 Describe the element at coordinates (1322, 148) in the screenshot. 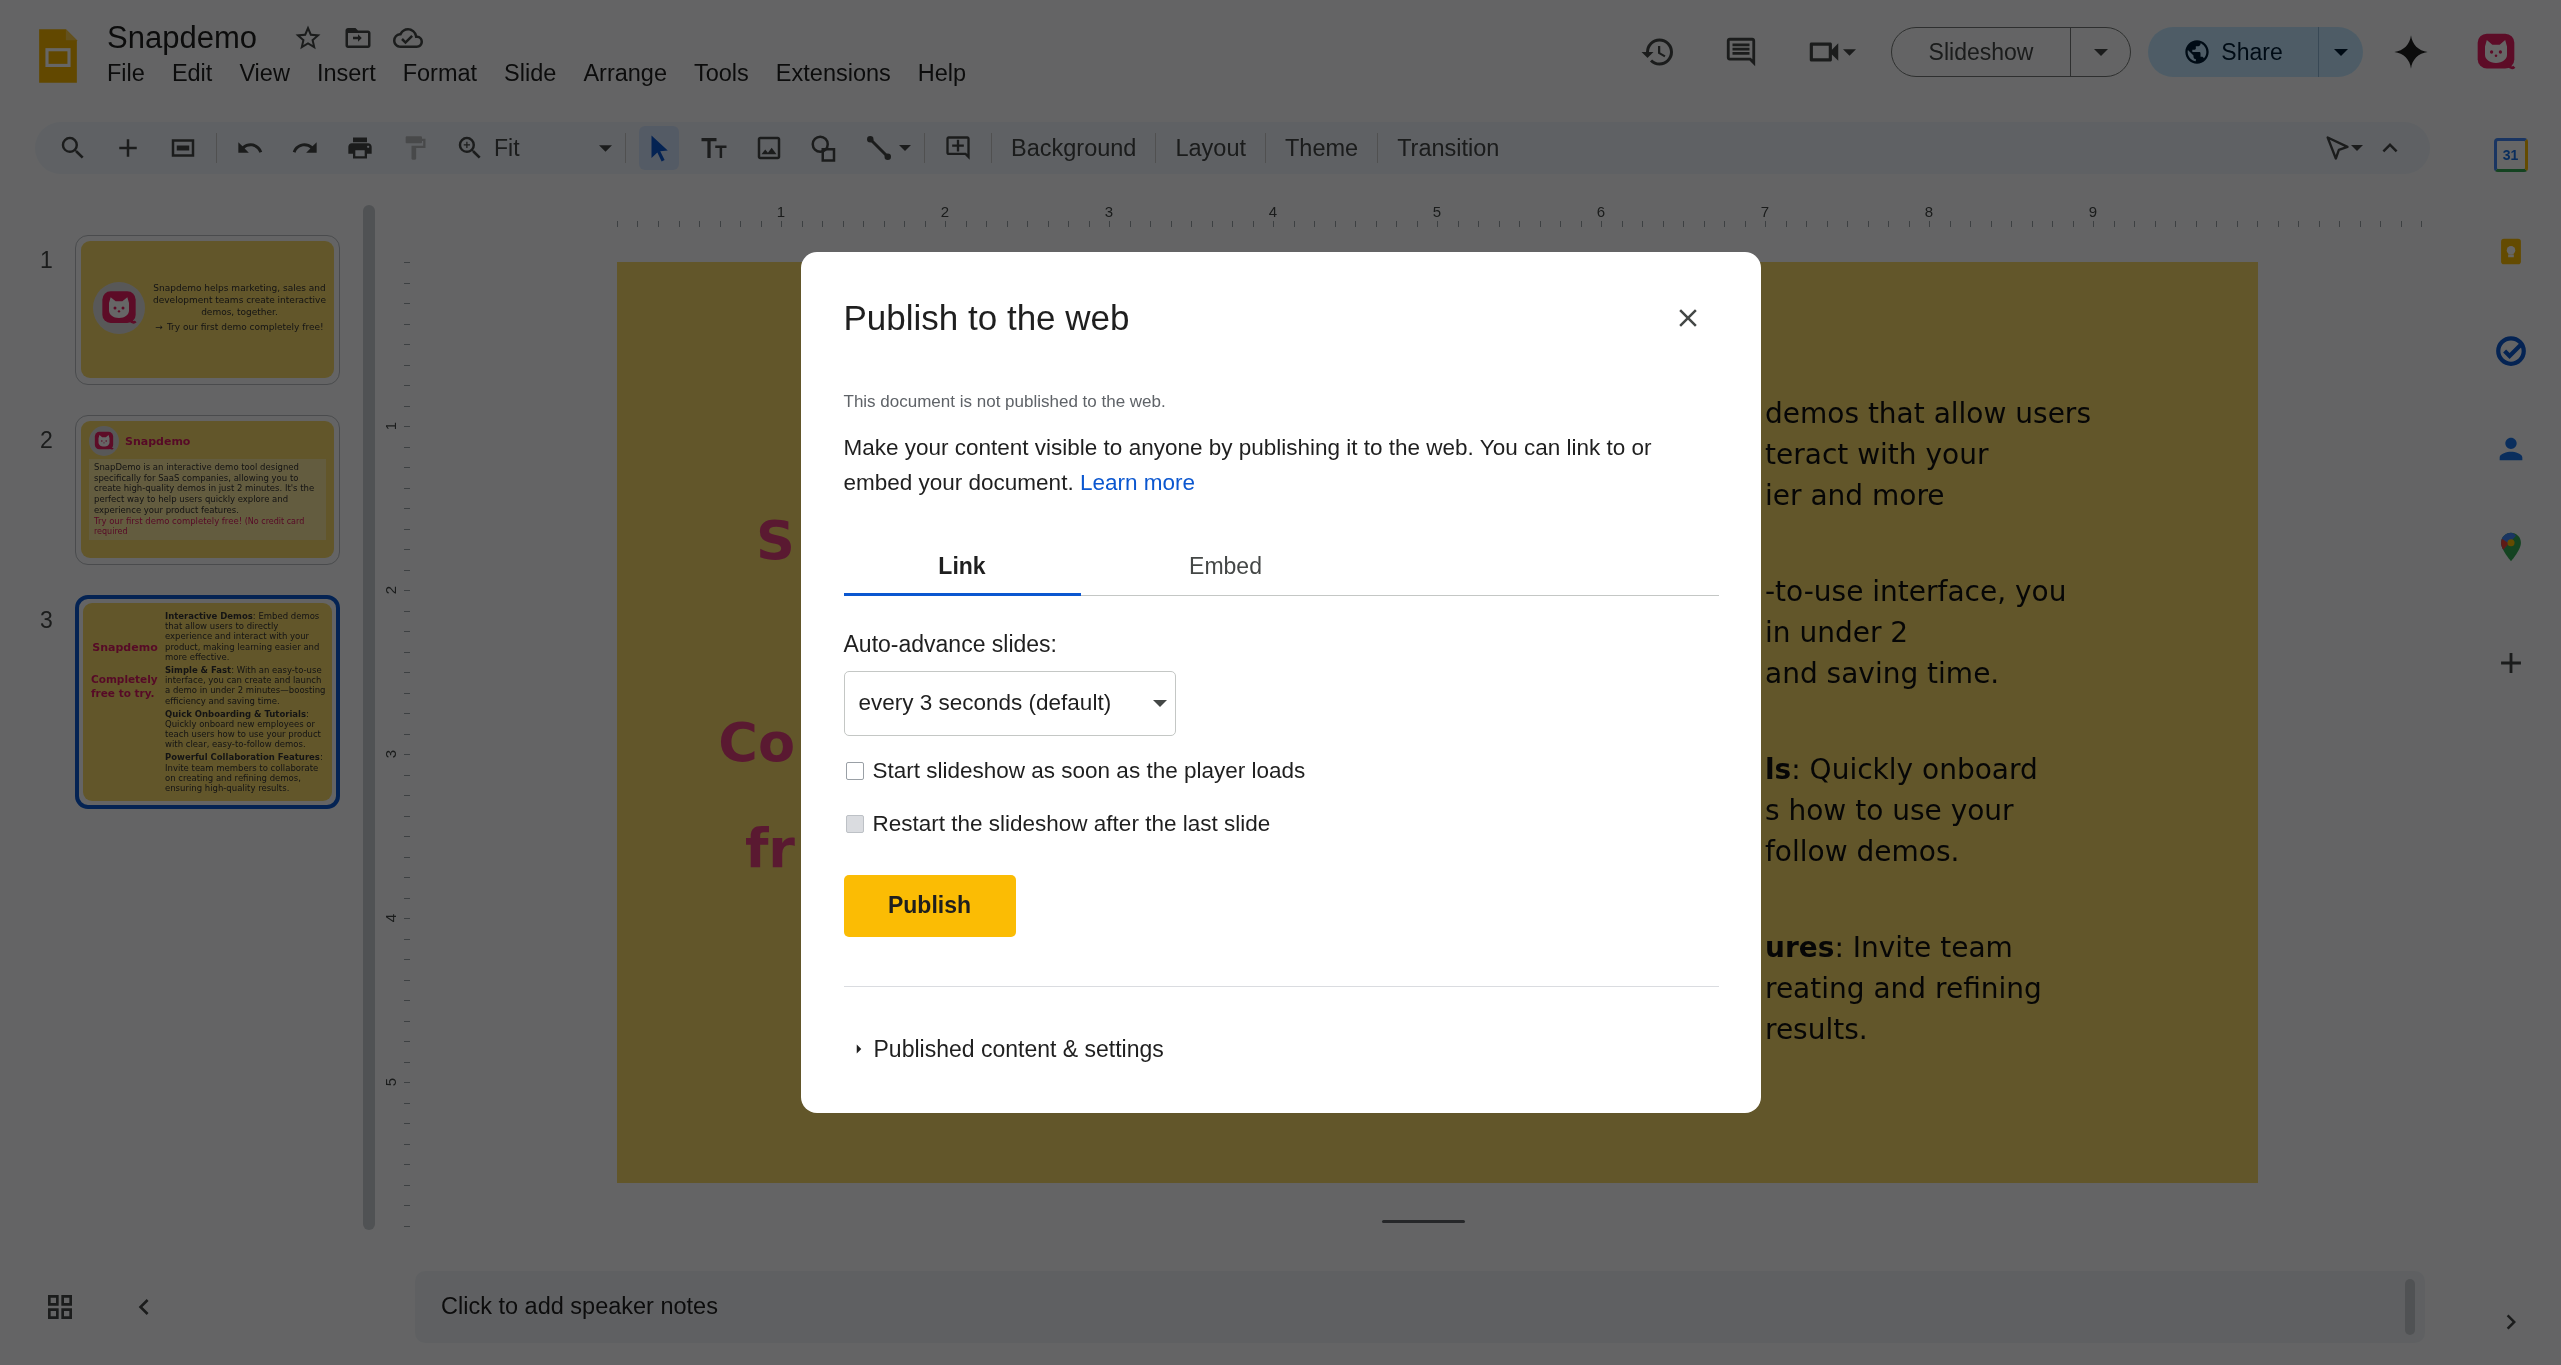

I see `toolbar-button: Theme` at that location.